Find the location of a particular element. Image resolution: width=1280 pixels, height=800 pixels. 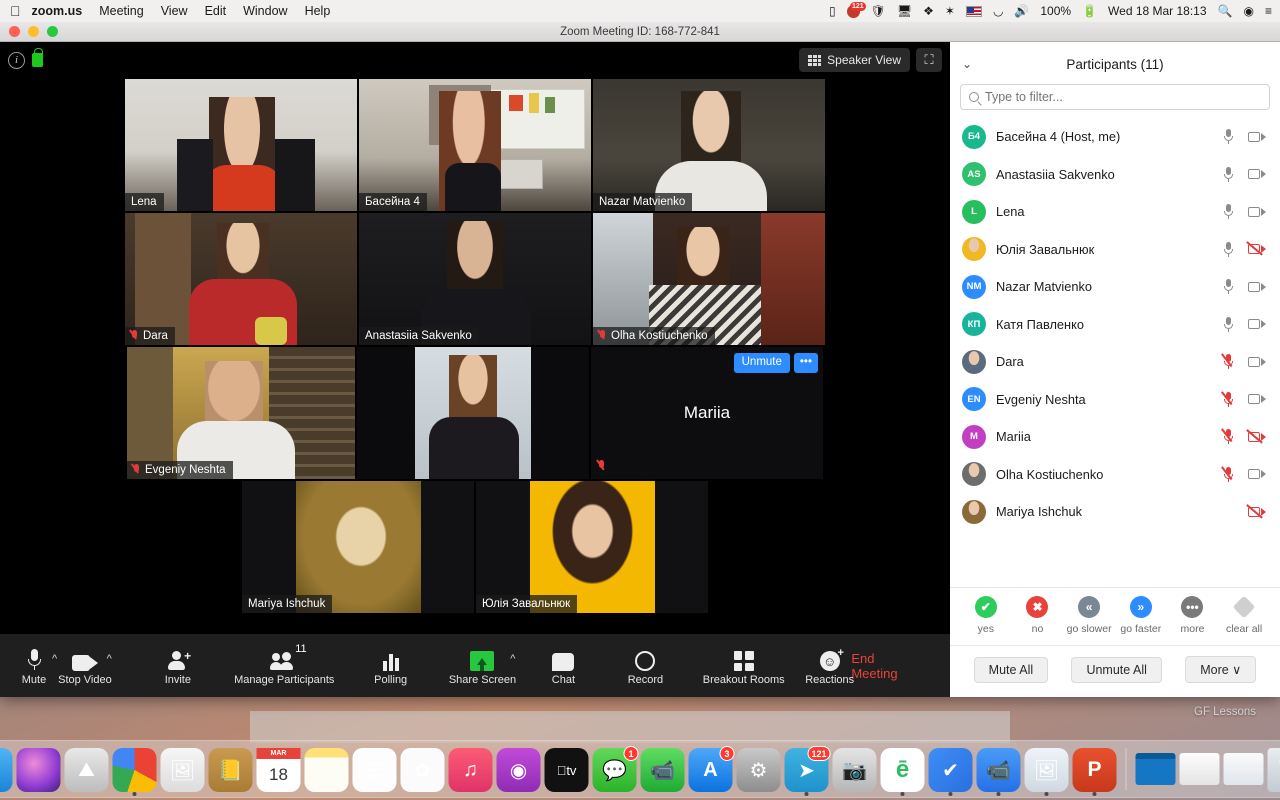

filter-input is located at coordinates (1123, 97).